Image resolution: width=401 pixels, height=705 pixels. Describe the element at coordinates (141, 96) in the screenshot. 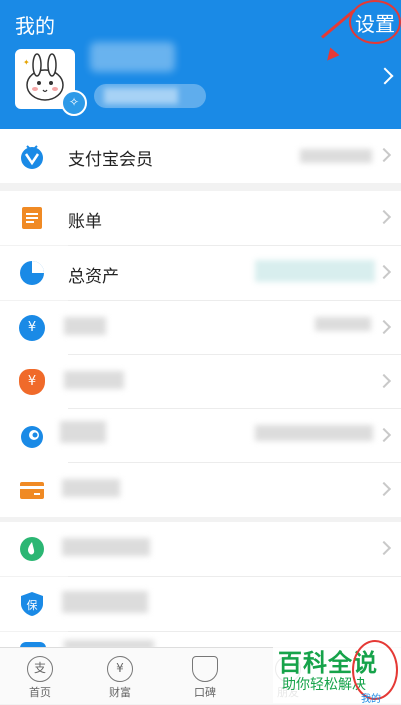

I see `account-blurred` at that location.